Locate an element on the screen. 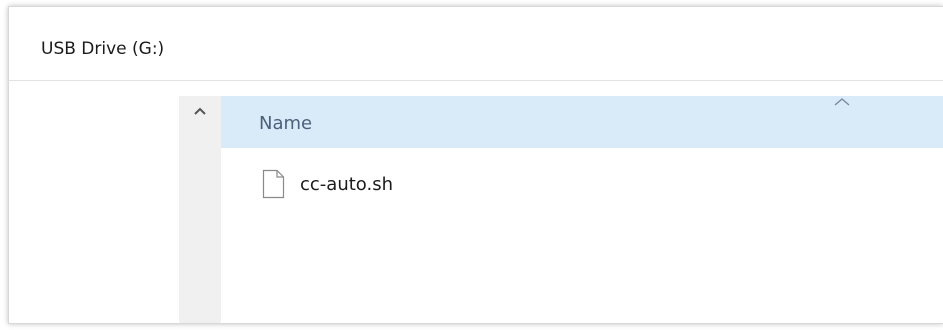 This screenshot has width=943, height=330. window-title: USB Drive (G:) is located at coordinates (103, 49).